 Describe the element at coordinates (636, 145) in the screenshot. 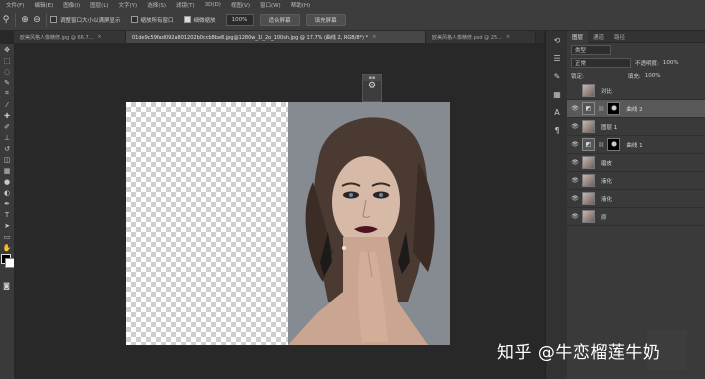

I see `layer-row-curves-1: 👁 ◩ ⛓ 曲线 1` at that location.